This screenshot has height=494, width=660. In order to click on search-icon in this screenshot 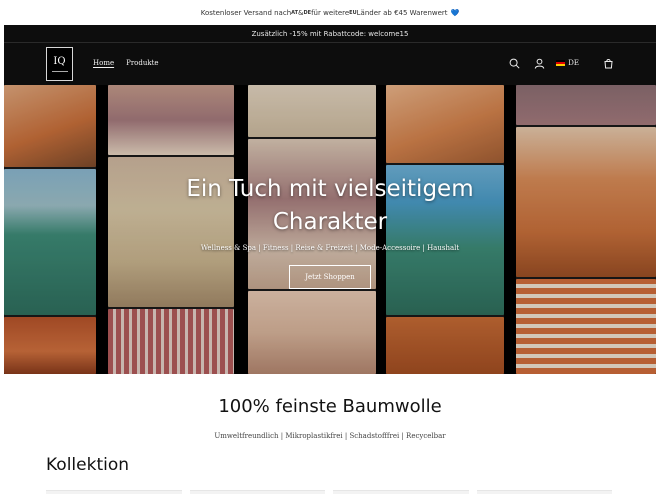, I will do `click(514, 63)`.